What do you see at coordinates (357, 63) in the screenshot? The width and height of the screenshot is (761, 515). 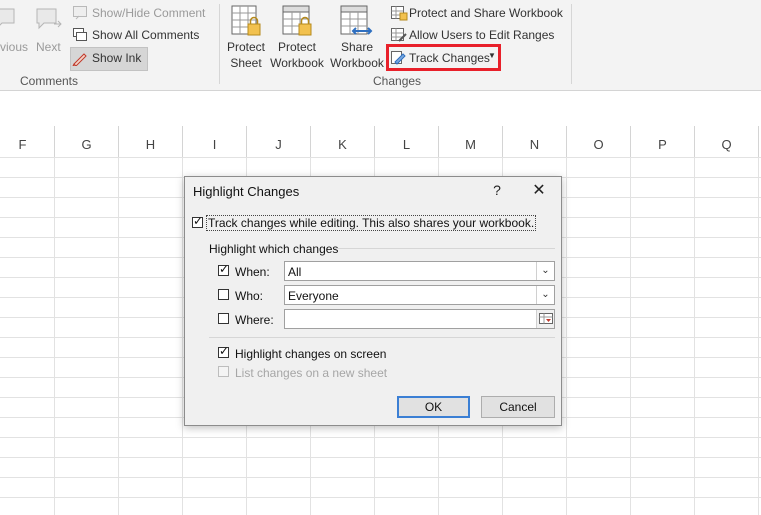 I see `share-workbook-label-line2: Workbook` at bounding box center [357, 63].